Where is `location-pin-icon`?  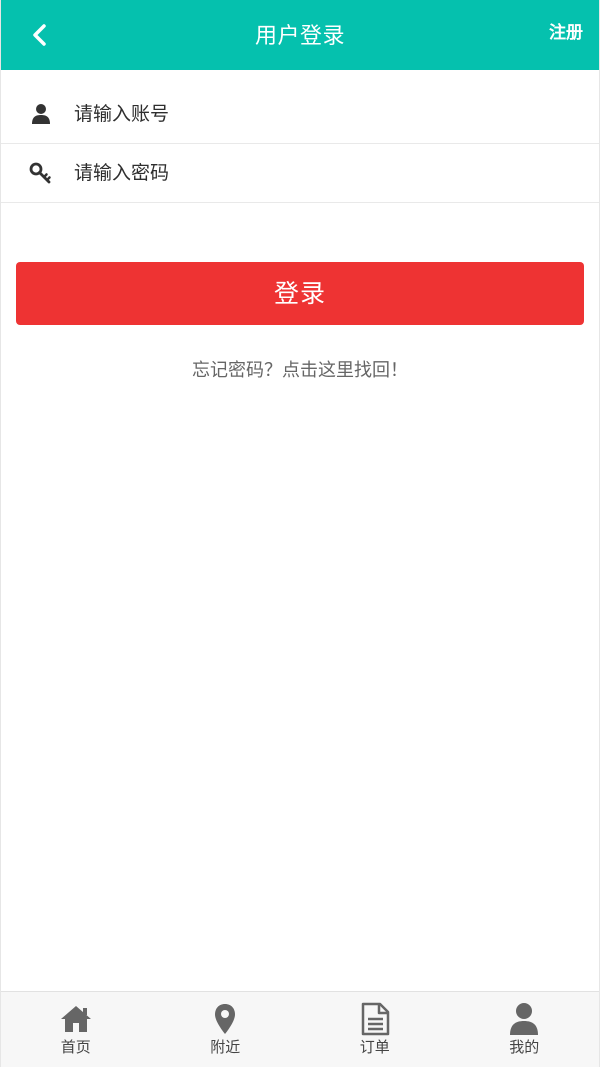 location-pin-icon is located at coordinates (225, 1019).